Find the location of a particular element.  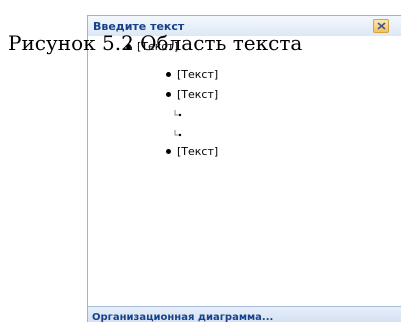

close-button is located at coordinates (381, 26).